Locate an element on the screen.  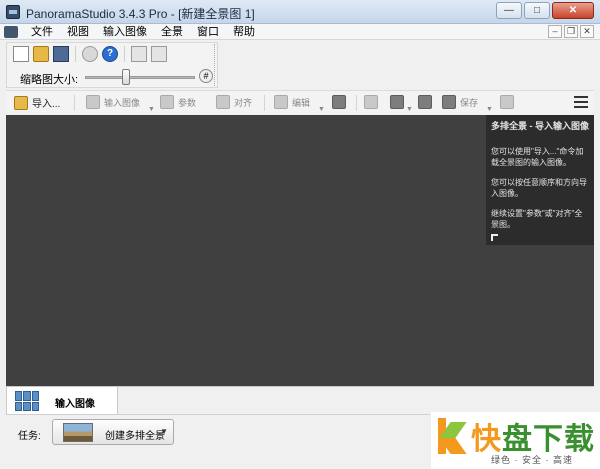
menu-items: 文件 视图 输入图像 全景 窗口 帮助 is located at coordinates (143, 32).